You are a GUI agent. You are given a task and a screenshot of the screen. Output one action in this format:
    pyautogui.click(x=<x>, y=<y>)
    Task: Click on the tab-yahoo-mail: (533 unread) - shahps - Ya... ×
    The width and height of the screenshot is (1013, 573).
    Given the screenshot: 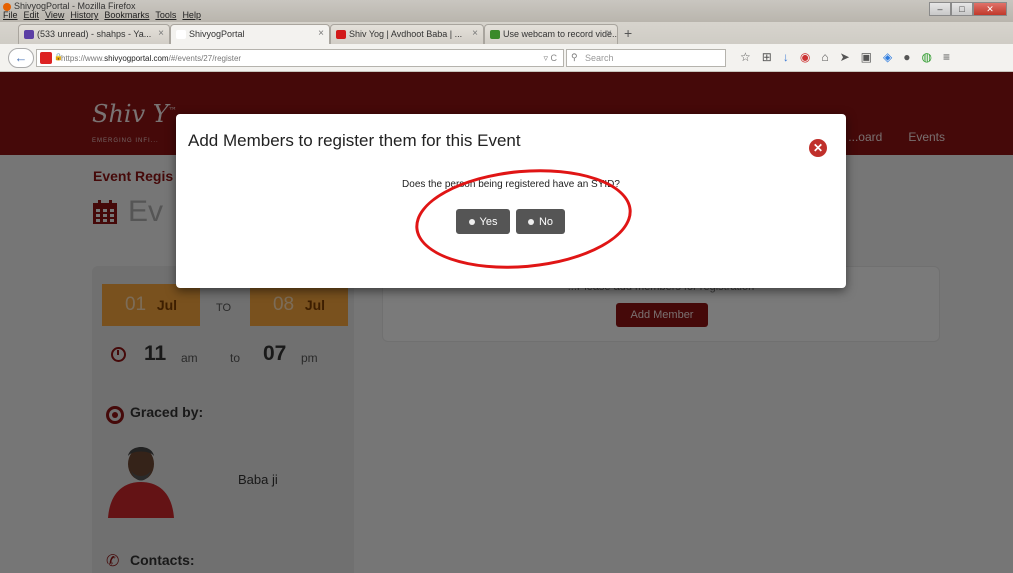 What is the action you would take?
    pyautogui.click(x=94, y=34)
    